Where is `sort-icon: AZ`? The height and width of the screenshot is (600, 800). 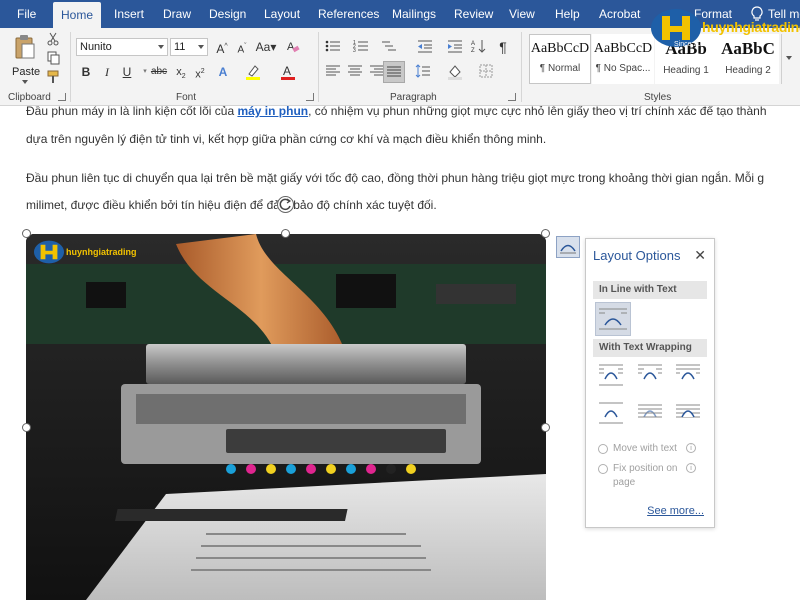 sort-icon: AZ is located at coordinates (479, 47).